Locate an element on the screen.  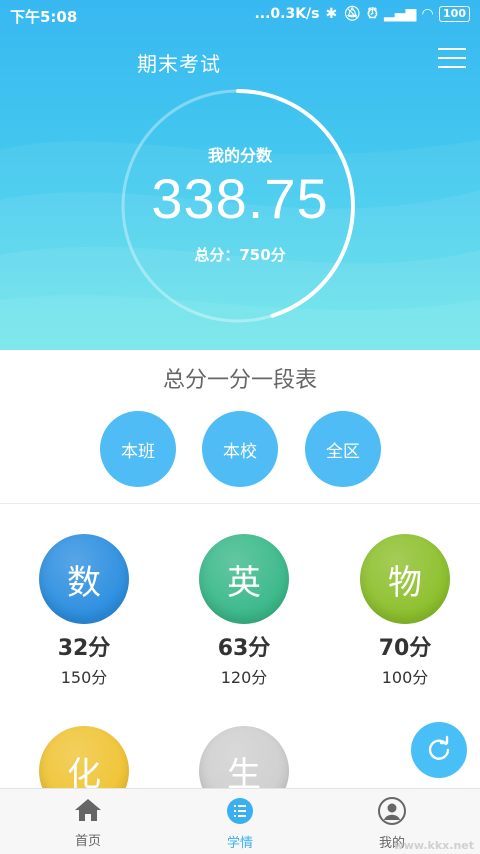
status-bar: 下午5:08 ...0.3K/s ✱ 🔕︎ ⏰︎ ▂▄▆ ◠ 100 is located at coordinates (240, 16).